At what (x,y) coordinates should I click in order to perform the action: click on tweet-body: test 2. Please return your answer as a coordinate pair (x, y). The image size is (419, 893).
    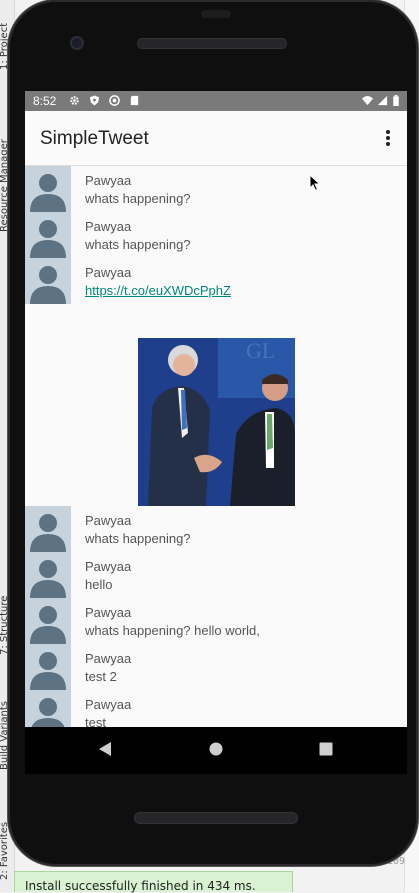
    Looking at the image, I should click on (101, 676).